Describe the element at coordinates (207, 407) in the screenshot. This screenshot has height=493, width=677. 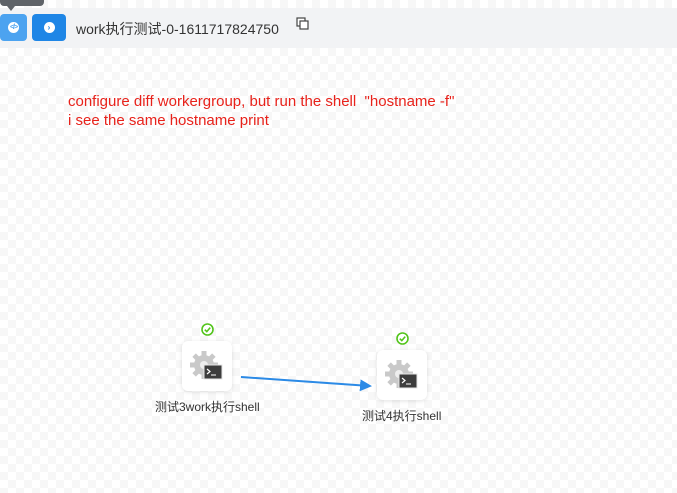
I see `task-node-1-label: 测试3work执行shell` at that location.